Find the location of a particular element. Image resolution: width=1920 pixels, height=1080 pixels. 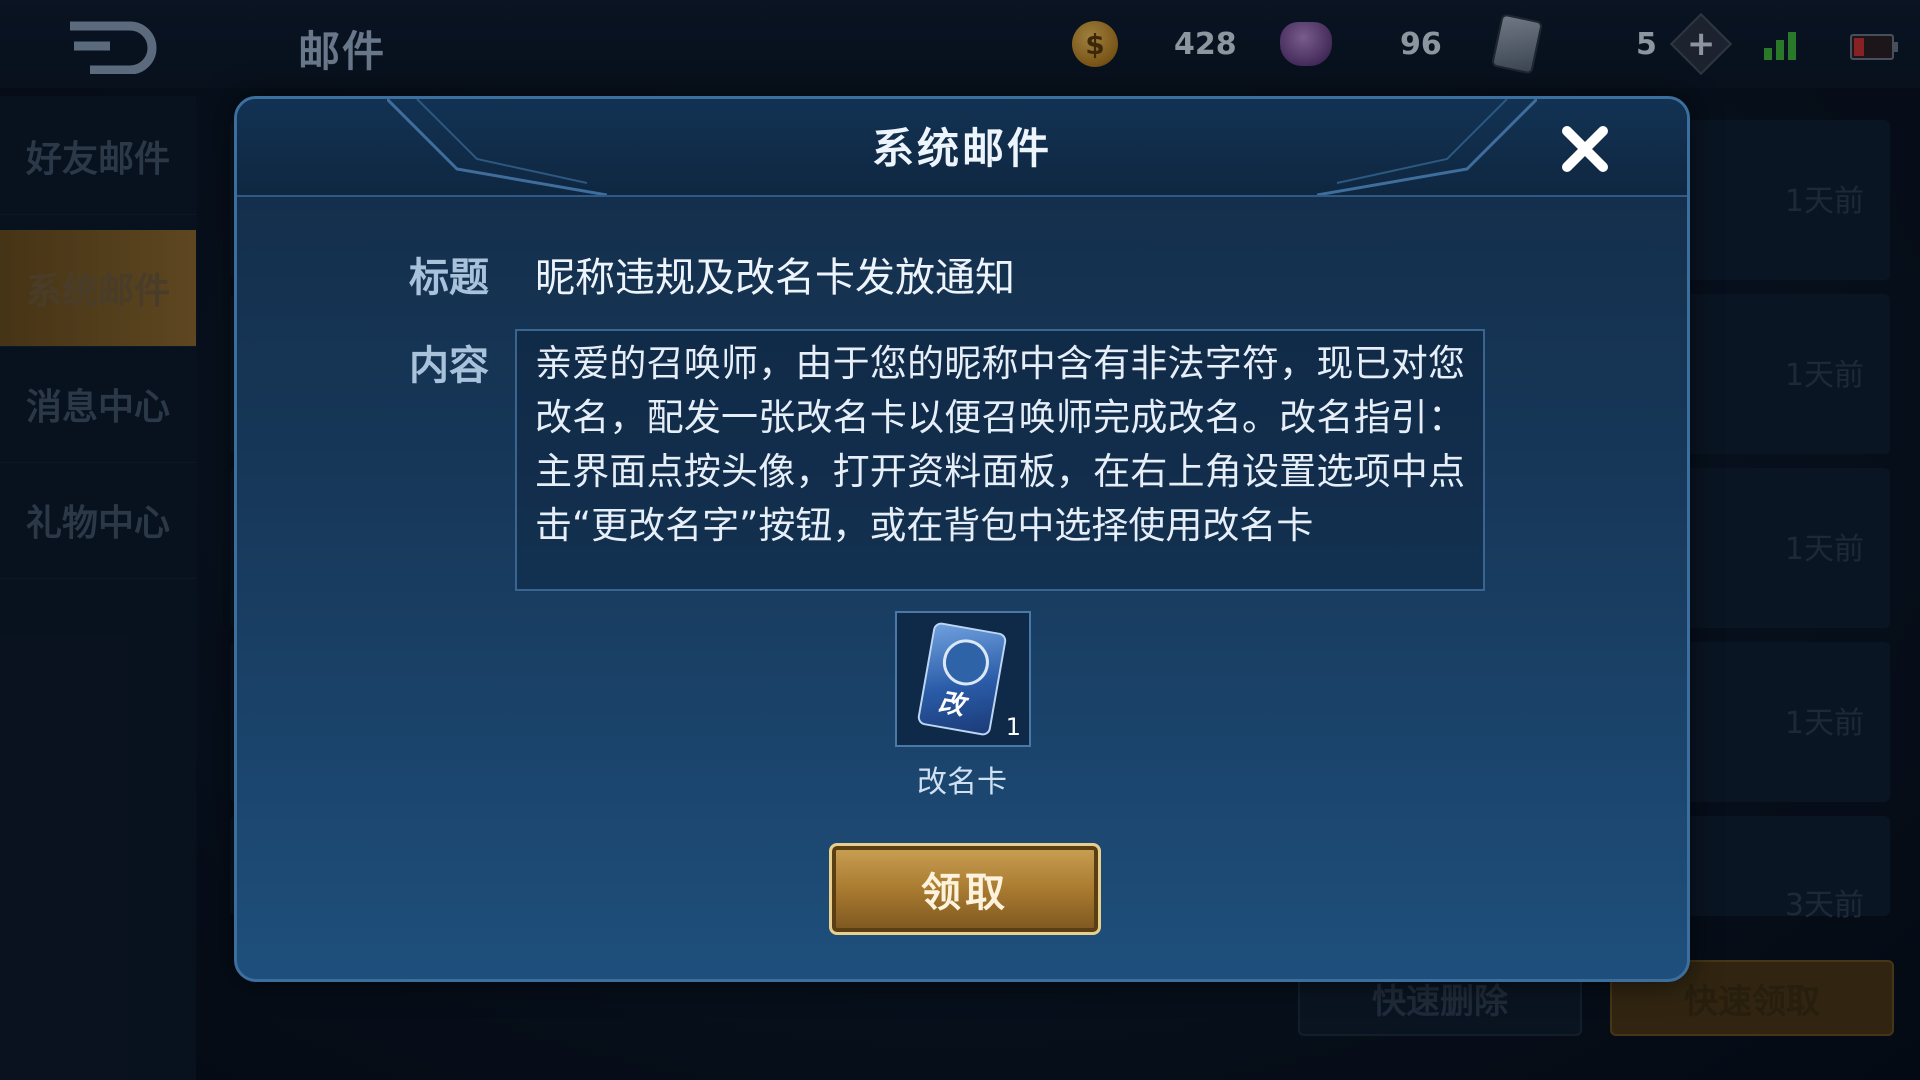

attachment-slot: 改 1 is located at coordinates (963, 679).